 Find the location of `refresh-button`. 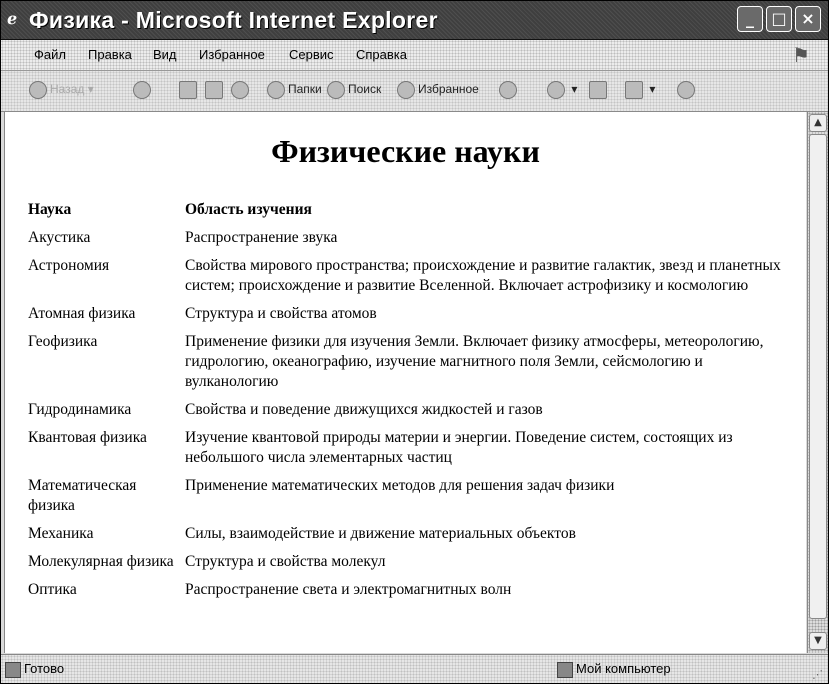

refresh-button is located at coordinates (215, 90).